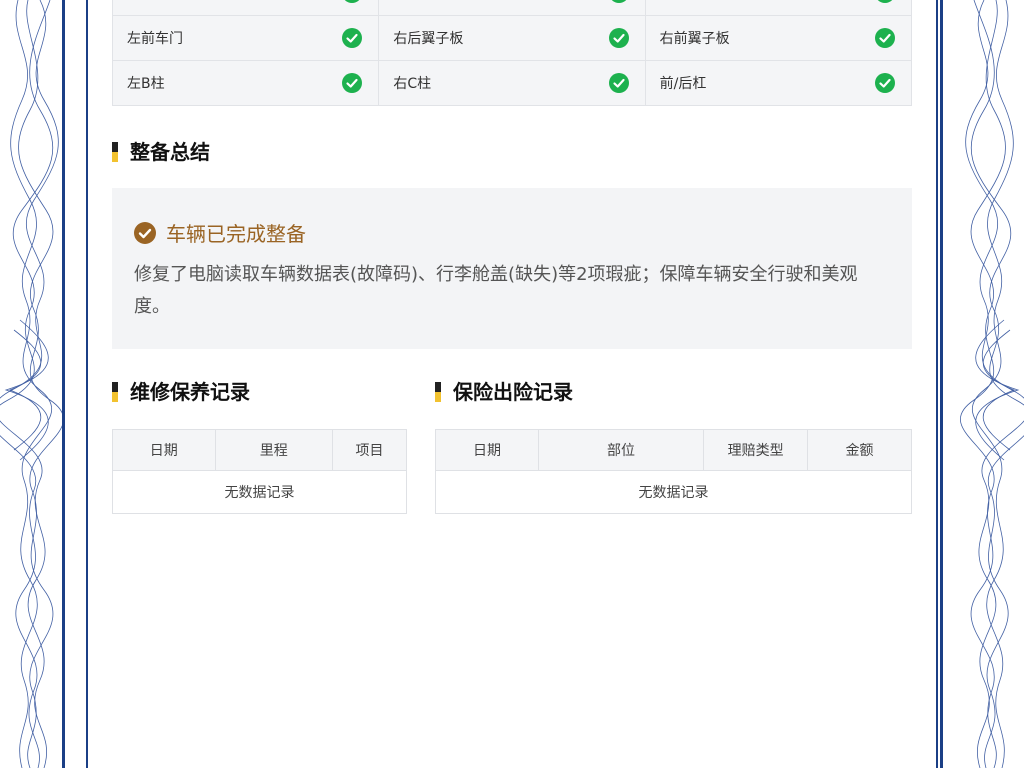  What do you see at coordinates (991, 384) in the screenshot?
I see `guilloche-border-right` at bounding box center [991, 384].